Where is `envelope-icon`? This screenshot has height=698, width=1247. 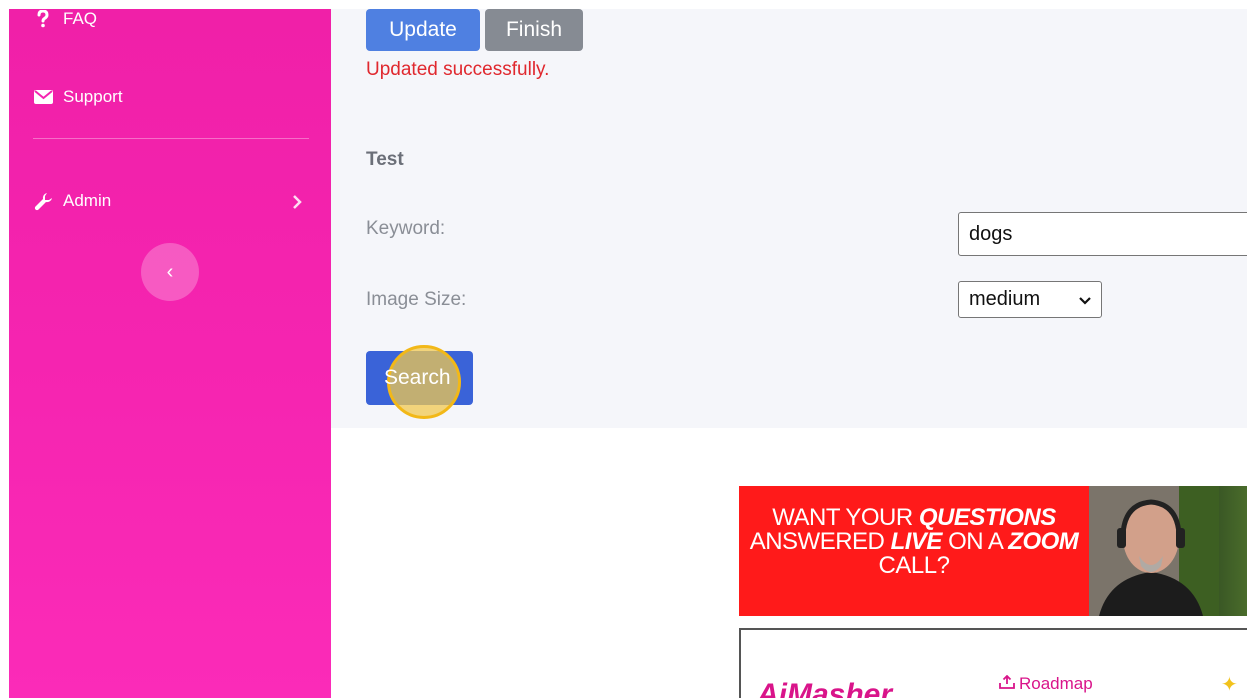 envelope-icon is located at coordinates (43, 97).